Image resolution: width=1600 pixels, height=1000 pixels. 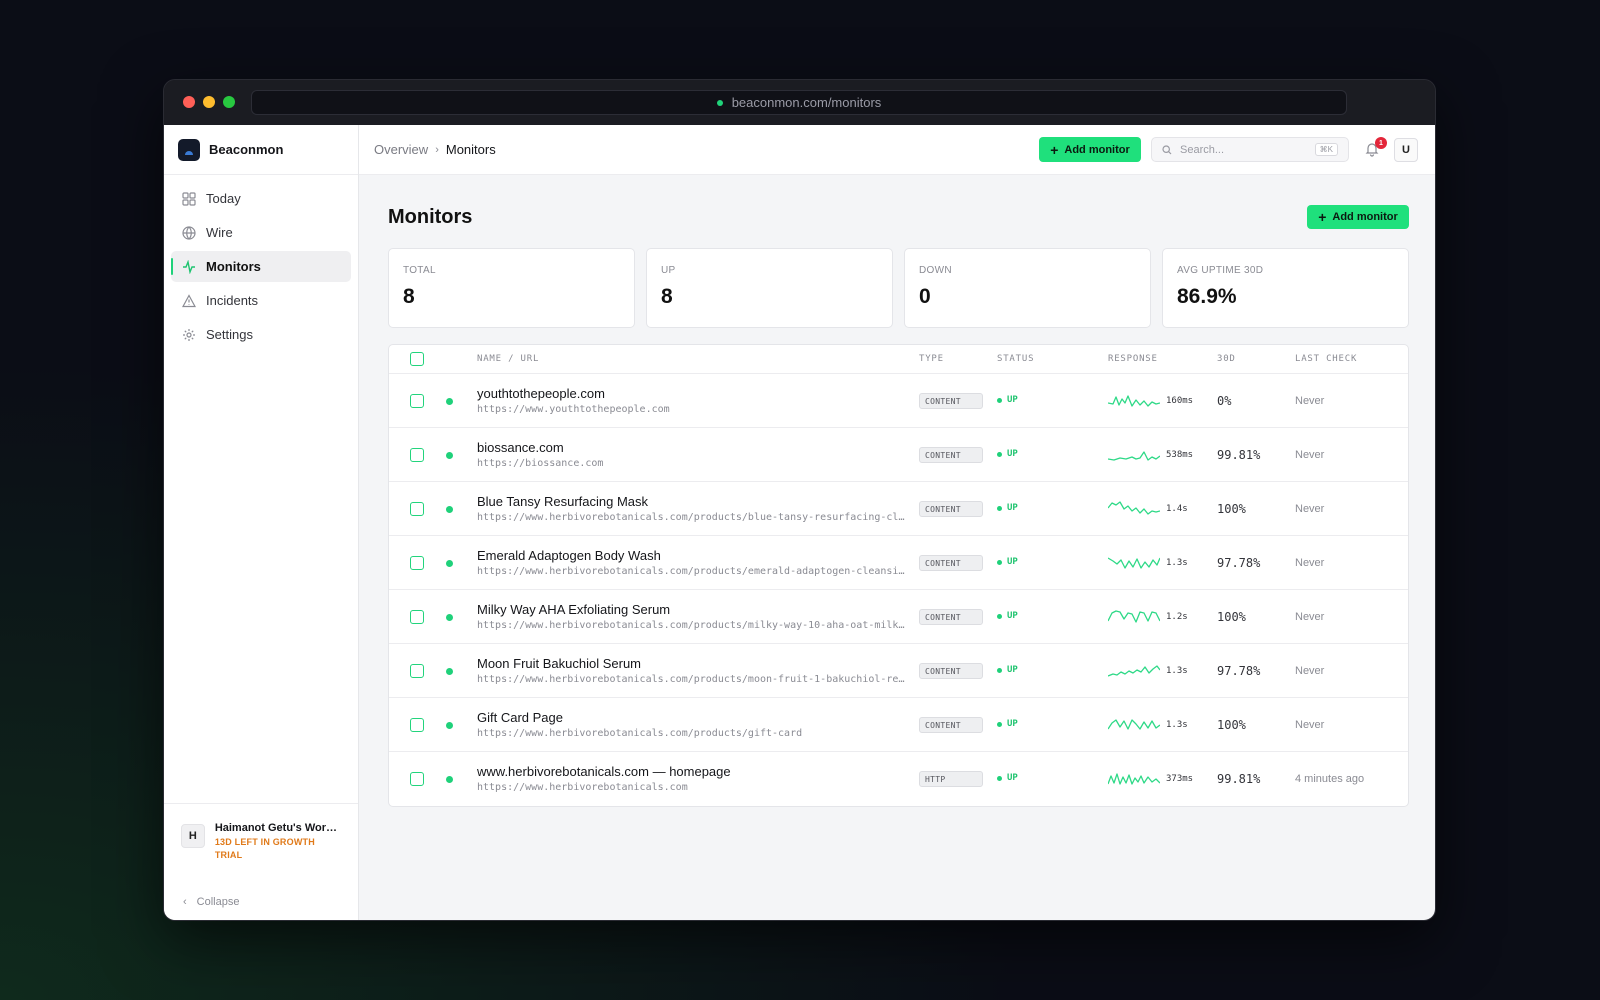 What do you see at coordinates (1326, 149) in the screenshot?
I see `search-shortcut: ⌘K` at bounding box center [1326, 149].